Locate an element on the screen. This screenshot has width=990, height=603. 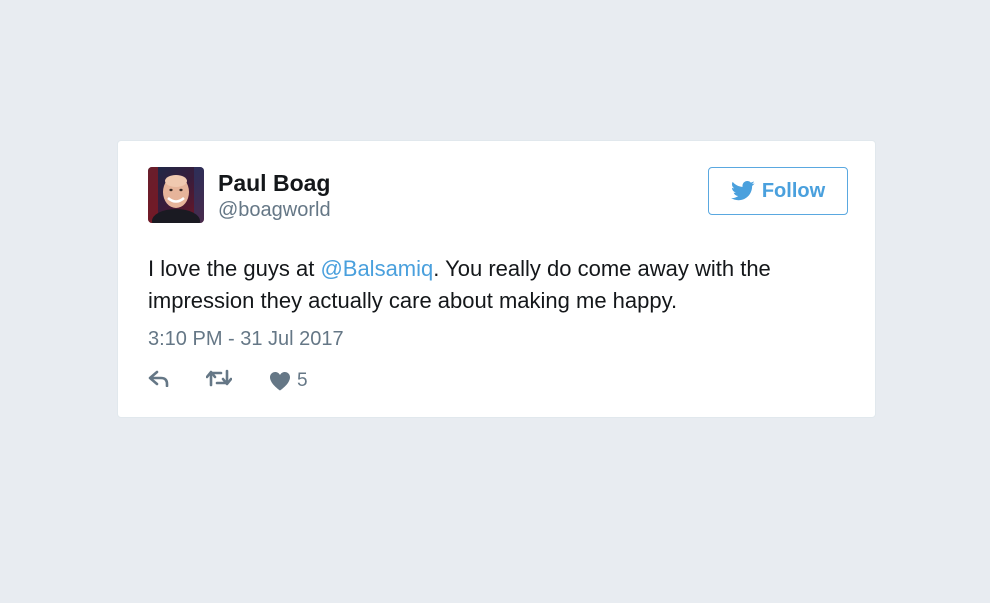
author-name: Paul Boag is located at coordinates (274, 183).